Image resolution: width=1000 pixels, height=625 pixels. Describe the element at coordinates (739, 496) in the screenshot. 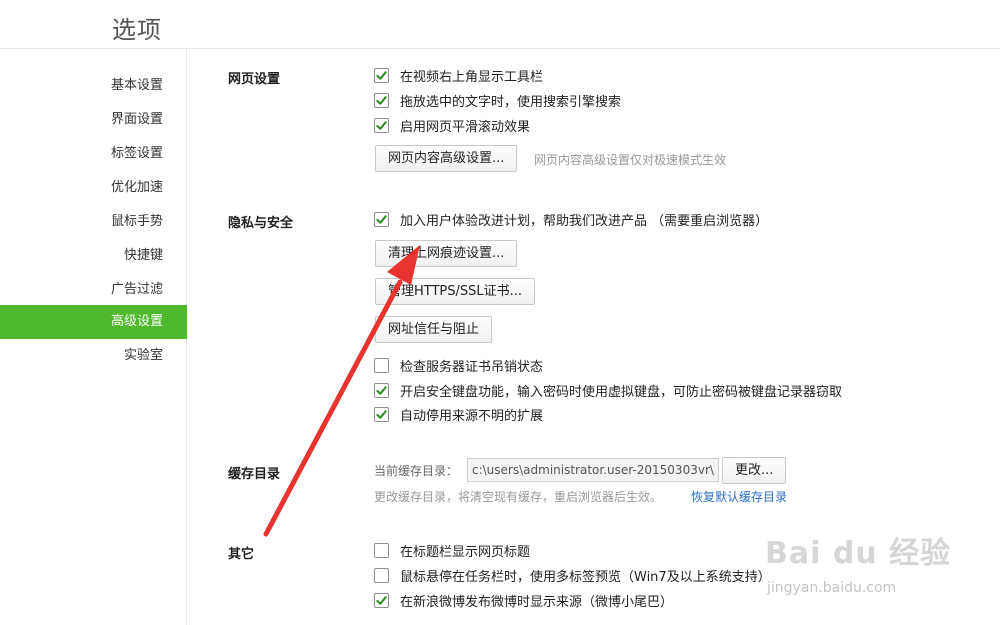

I see `restore-default-cache-link: 恢复默认缓存目录` at that location.